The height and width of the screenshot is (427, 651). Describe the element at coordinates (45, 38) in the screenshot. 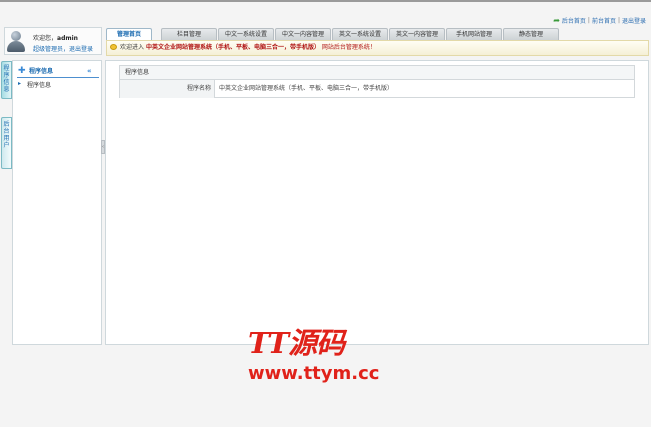

I see `welcome-prefix: 欢迎您，` at that location.